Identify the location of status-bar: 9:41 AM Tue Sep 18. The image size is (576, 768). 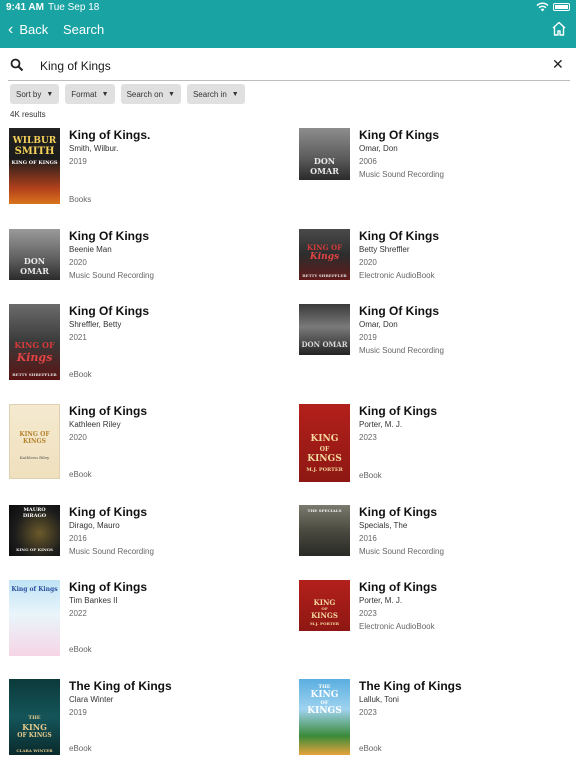
(288, 7).